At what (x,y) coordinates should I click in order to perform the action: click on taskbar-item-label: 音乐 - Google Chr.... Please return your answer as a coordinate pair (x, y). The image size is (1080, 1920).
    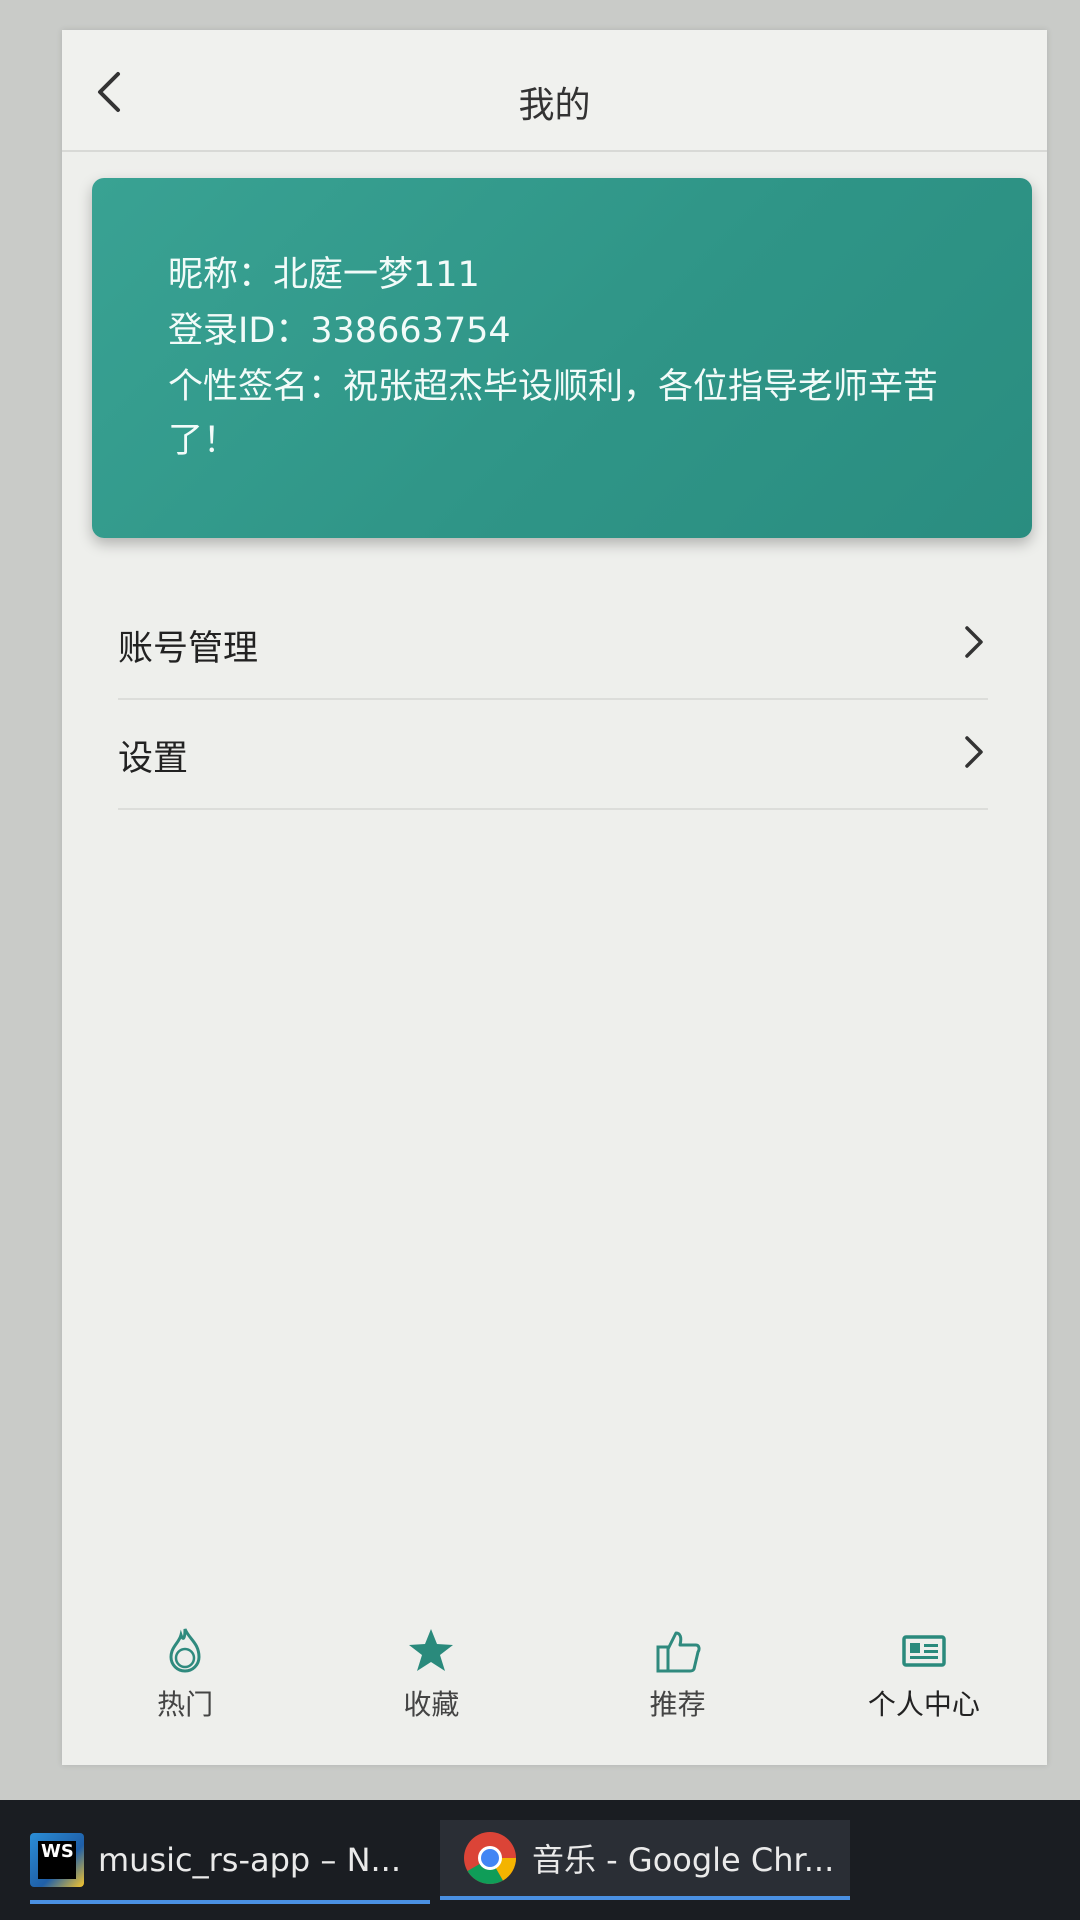
    Looking at the image, I should click on (683, 1860).